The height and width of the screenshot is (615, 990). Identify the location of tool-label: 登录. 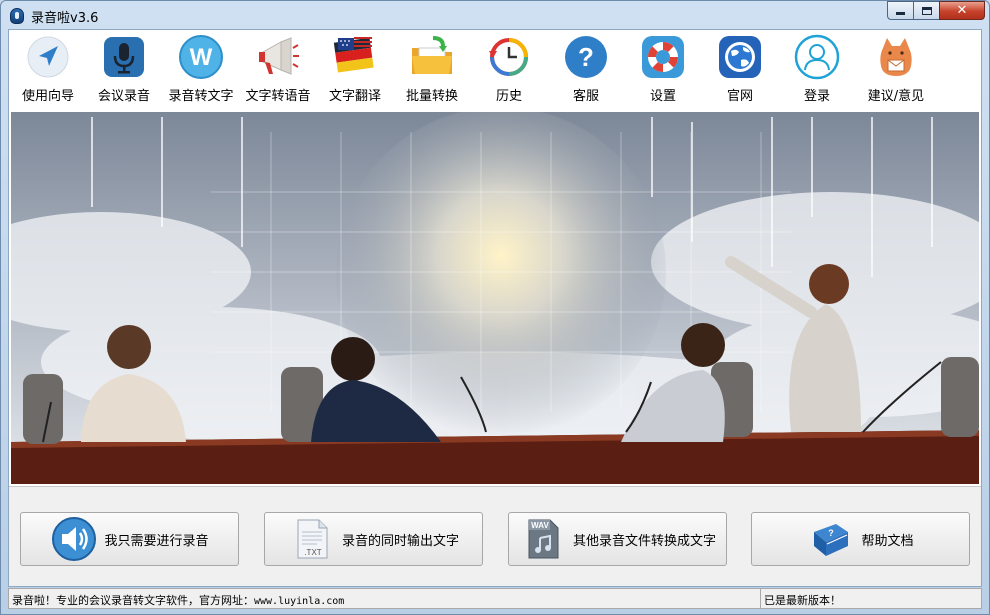
(816, 96).